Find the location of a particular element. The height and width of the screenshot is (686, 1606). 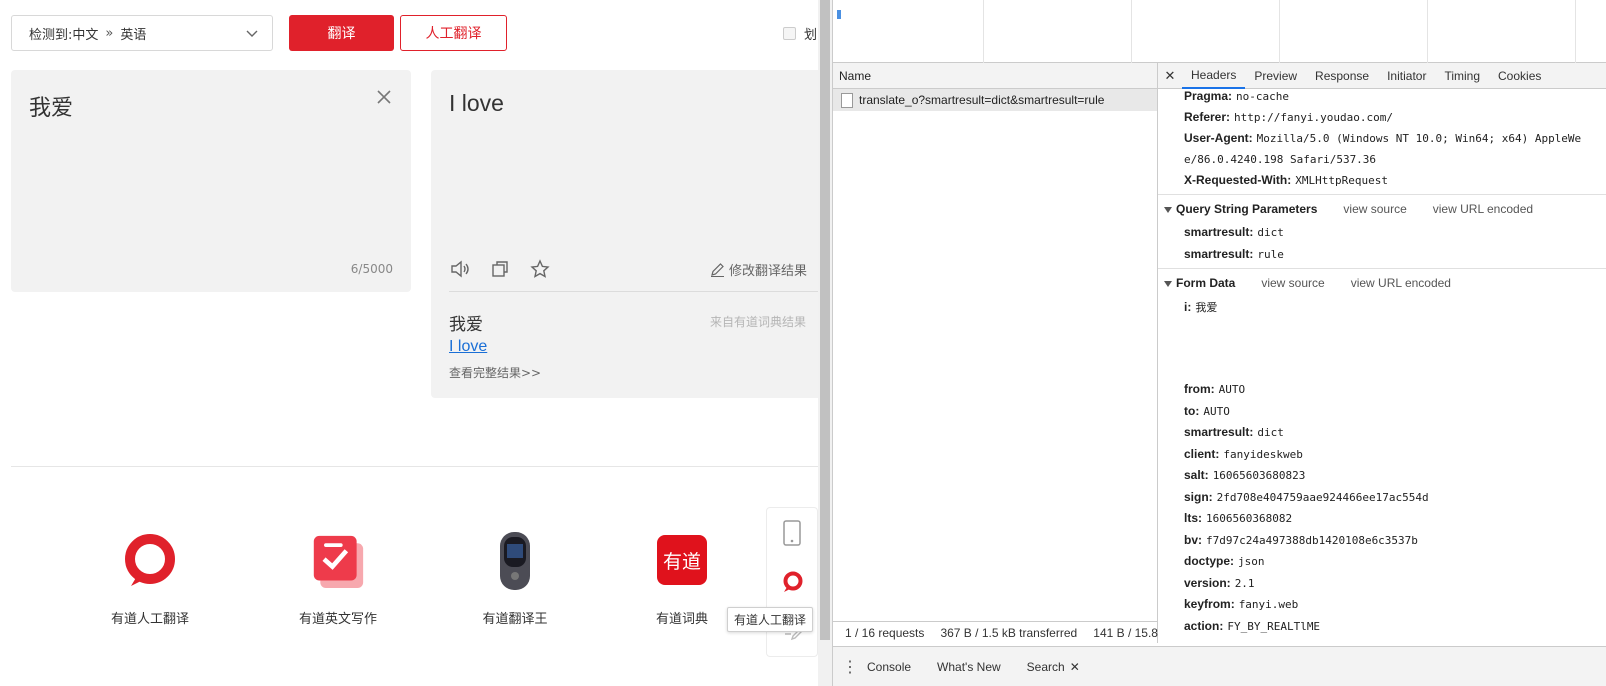

header-row: Referer: http://fanyi.youdao.com/ is located at coordinates (1288, 117).